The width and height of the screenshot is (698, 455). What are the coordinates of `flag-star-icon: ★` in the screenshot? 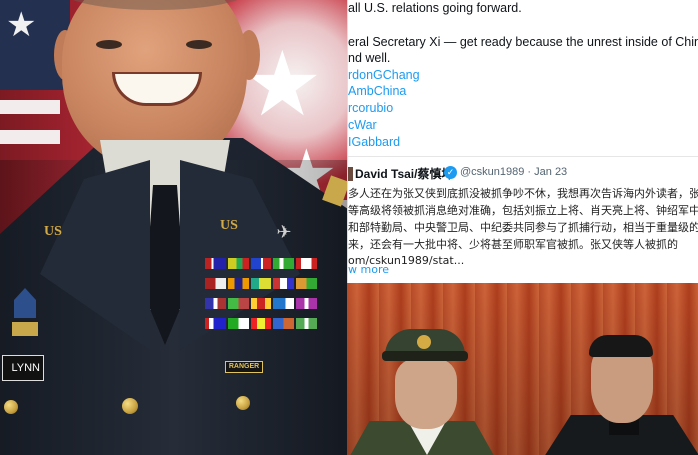 It's located at (21, 25).